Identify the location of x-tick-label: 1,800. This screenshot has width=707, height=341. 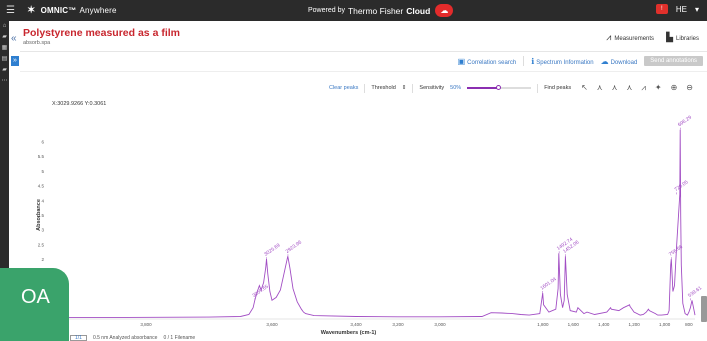
(543, 324).